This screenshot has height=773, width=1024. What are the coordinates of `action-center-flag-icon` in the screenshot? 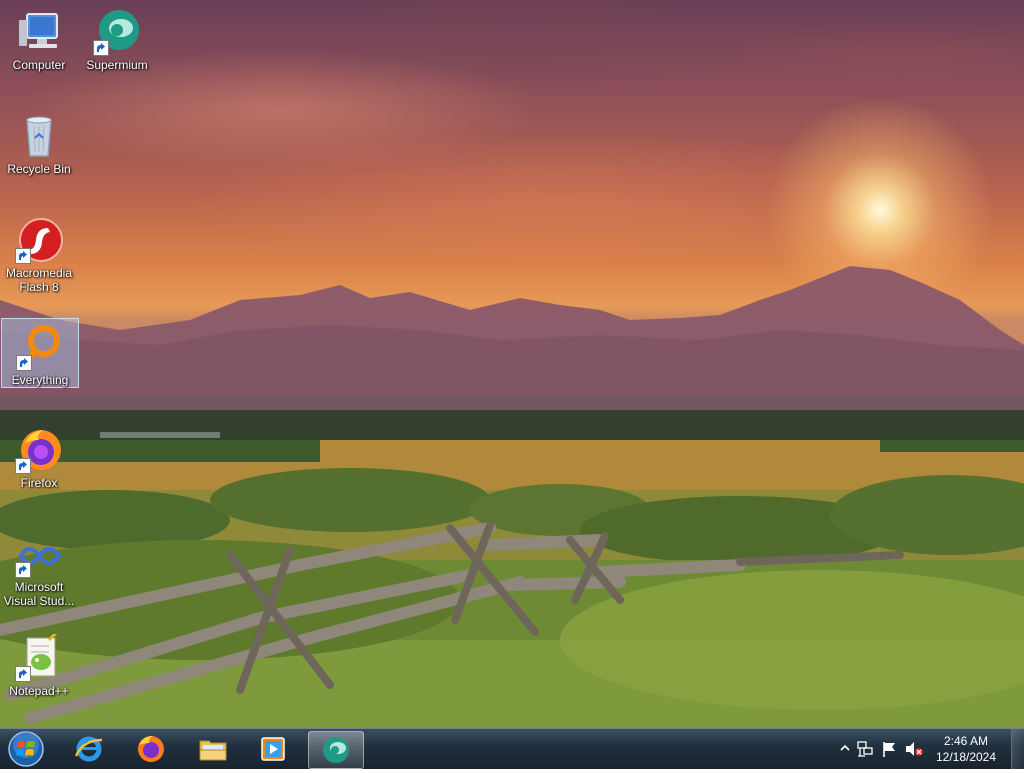 It's located at (889, 749).